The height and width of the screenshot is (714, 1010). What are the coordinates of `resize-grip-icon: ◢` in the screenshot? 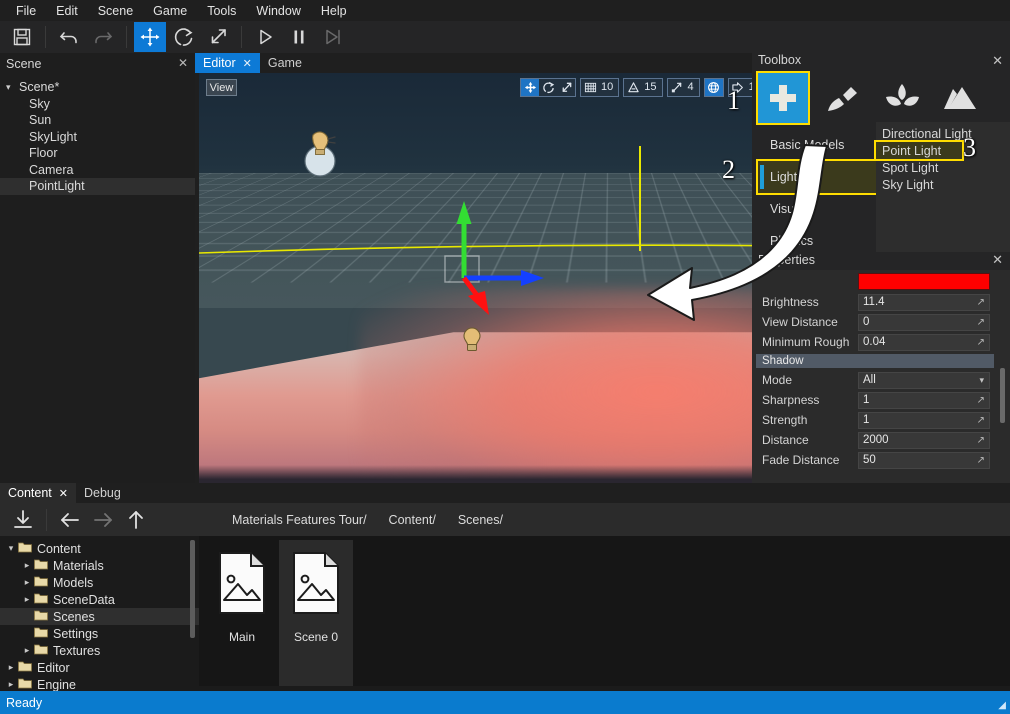 It's located at (1002, 705).